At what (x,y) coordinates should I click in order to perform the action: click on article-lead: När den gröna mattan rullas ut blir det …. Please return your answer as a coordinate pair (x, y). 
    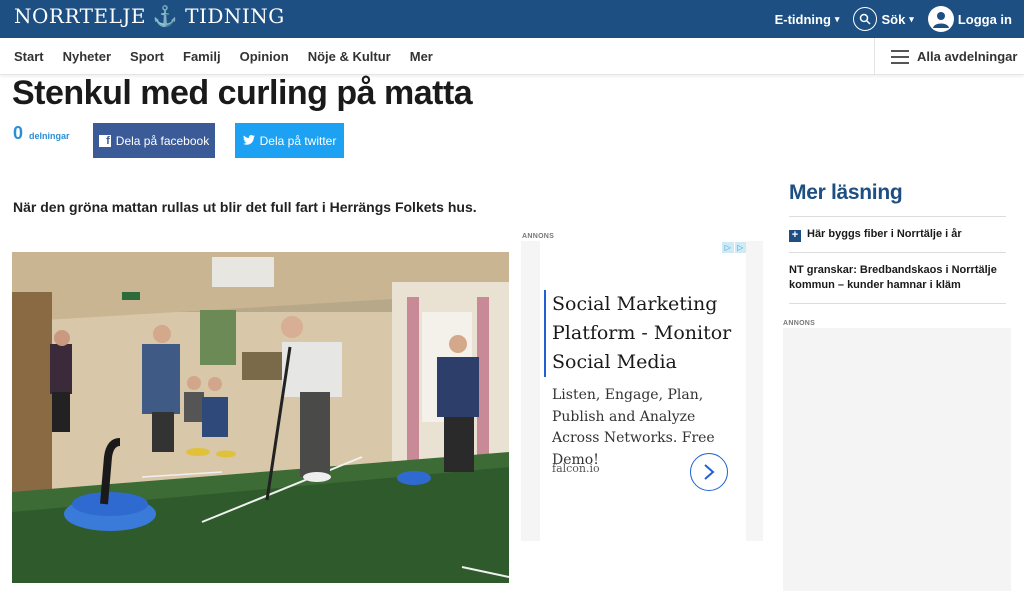
    Looking at the image, I should click on (245, 207).